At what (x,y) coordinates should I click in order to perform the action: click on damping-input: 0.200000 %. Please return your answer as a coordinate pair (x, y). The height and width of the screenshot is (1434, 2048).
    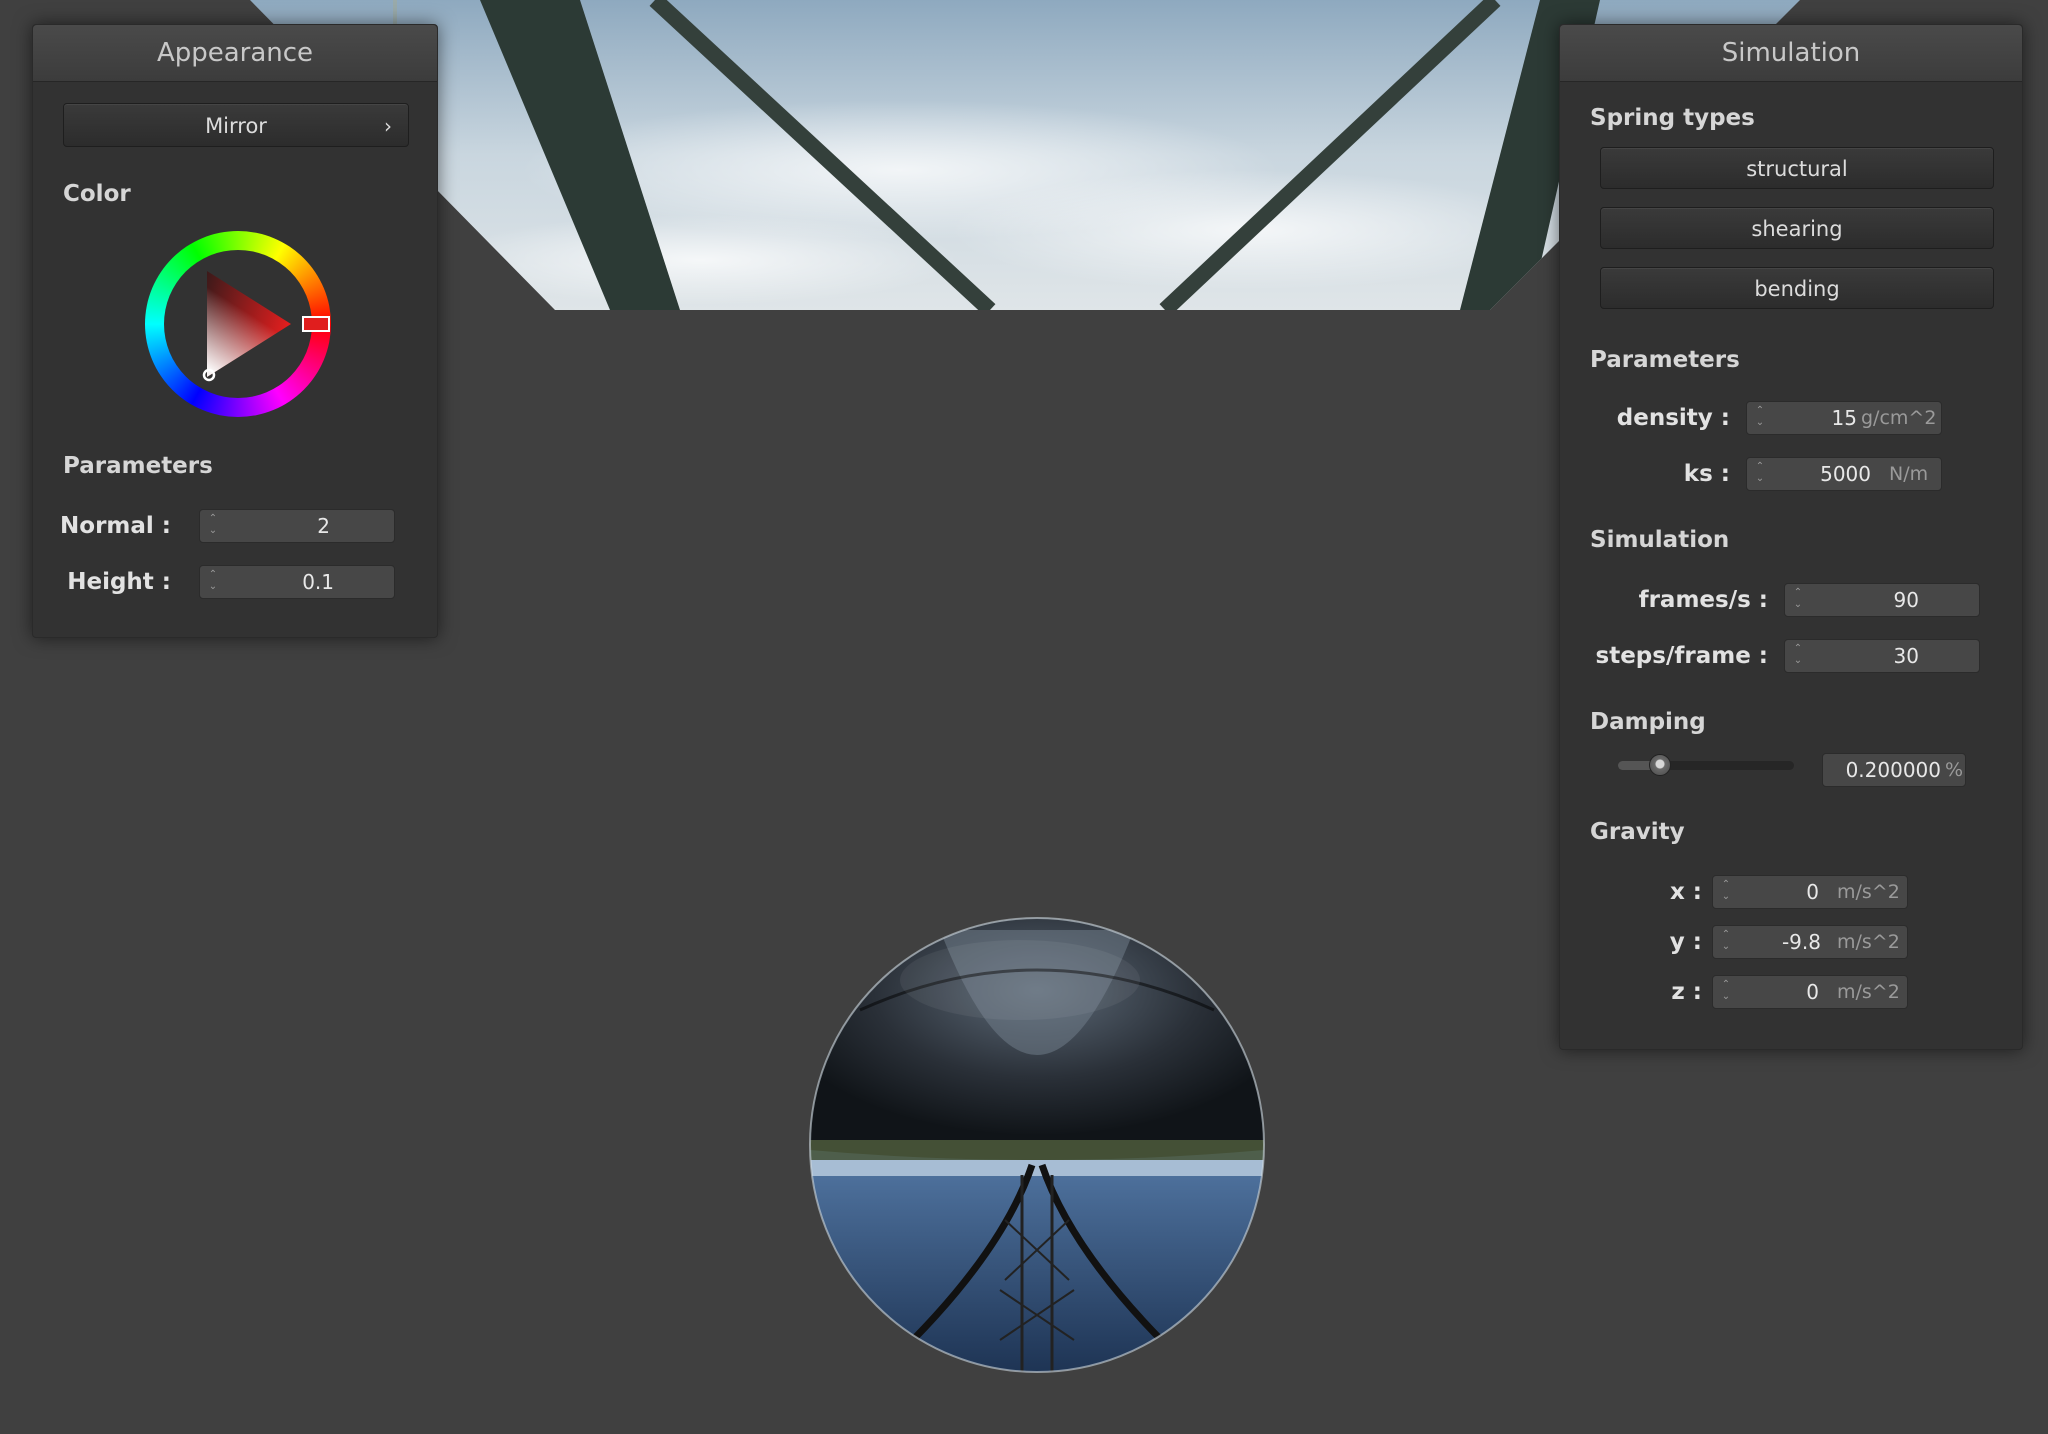
    Looking at the image, I should click on (1894, 770).